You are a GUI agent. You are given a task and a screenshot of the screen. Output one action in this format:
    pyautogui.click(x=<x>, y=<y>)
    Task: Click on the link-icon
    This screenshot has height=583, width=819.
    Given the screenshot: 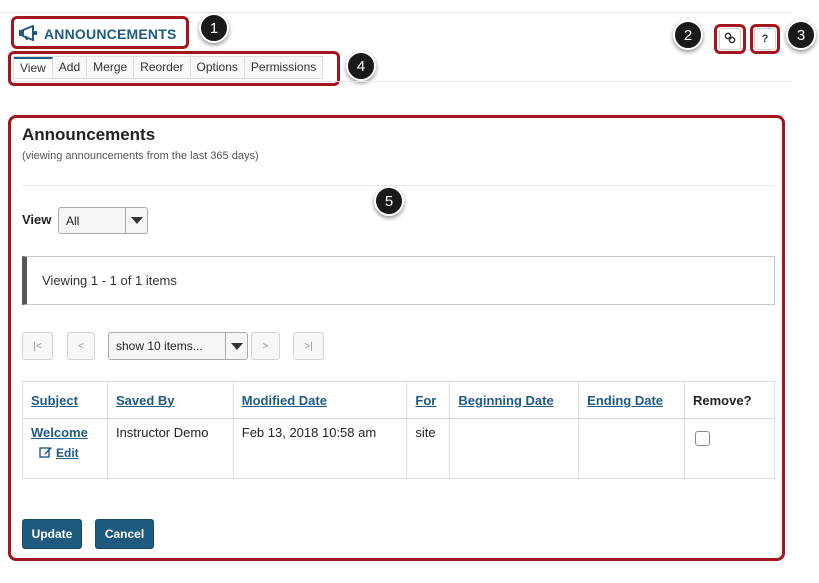 What is the action you would take?
    pyautogui.click(x=730, y=39)
    